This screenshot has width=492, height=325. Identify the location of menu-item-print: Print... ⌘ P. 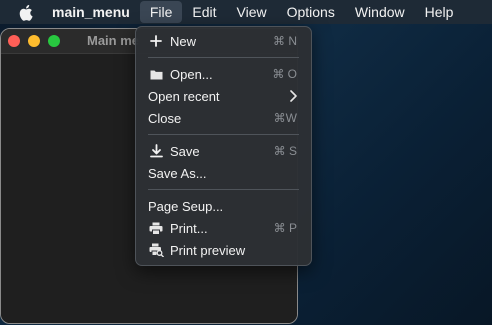
(223, 228).